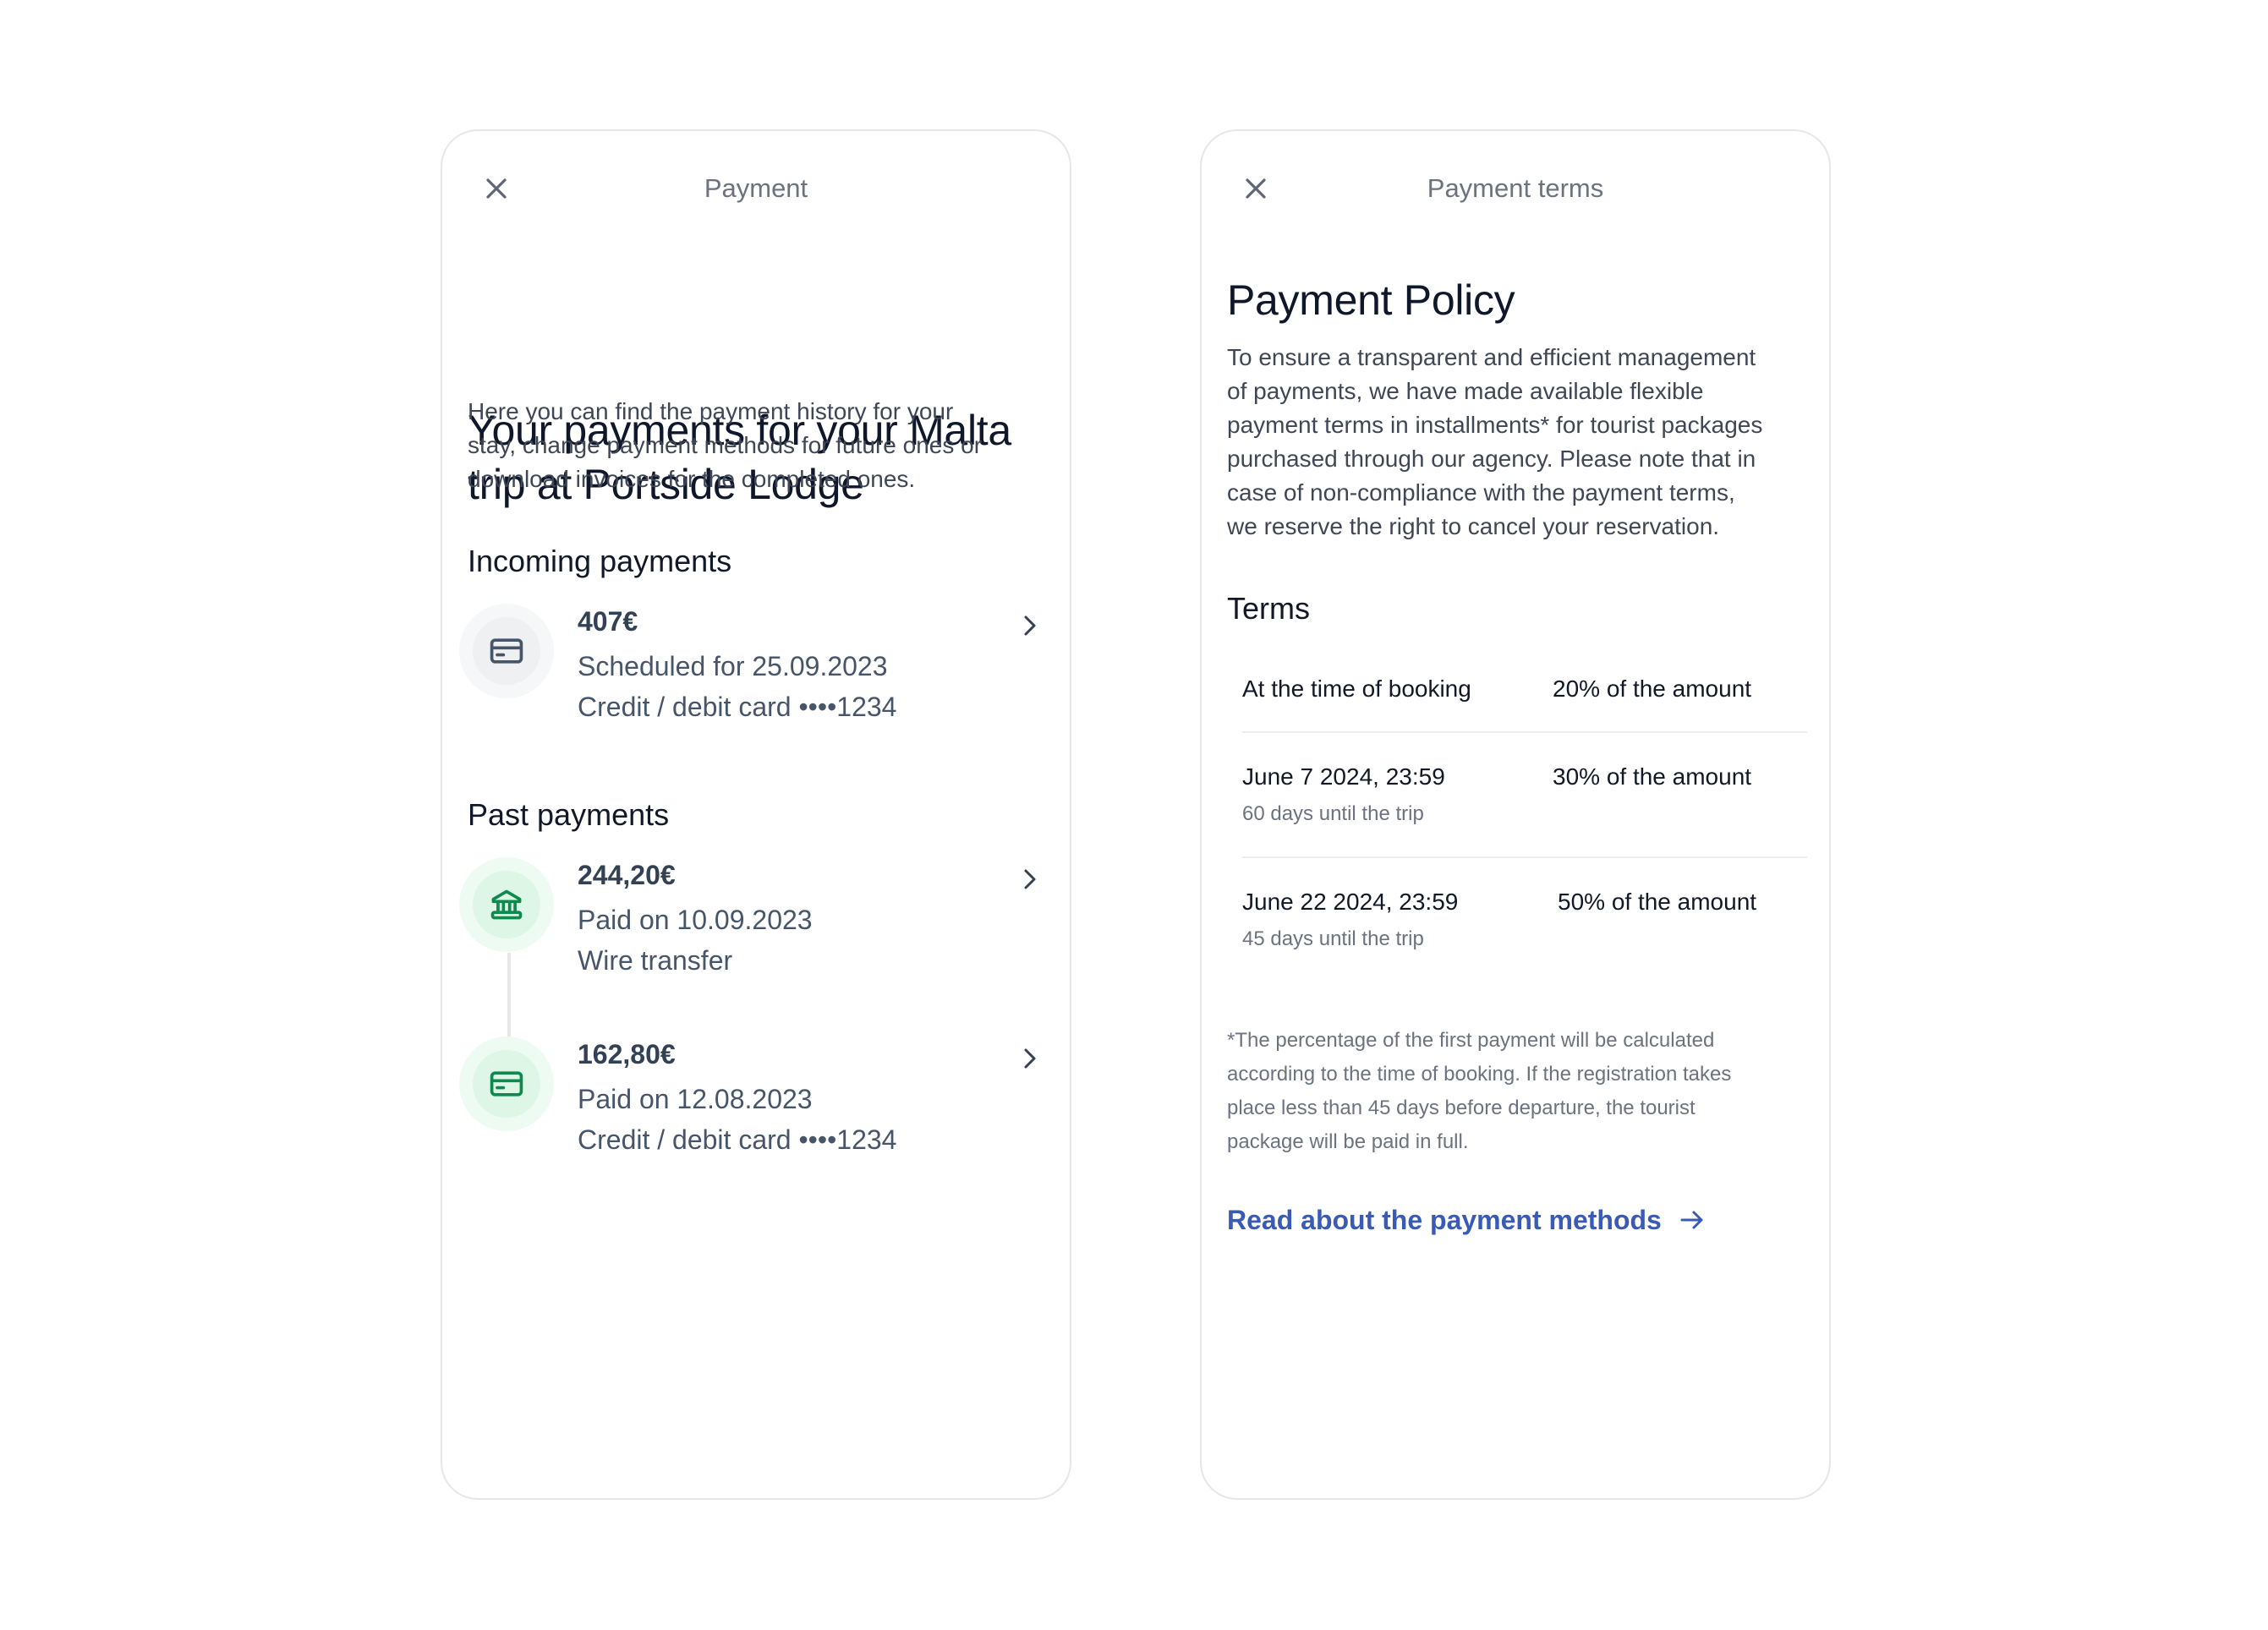 This screenshot has height=1630, width=2268. What do you see at coordinates (1371, 300) in the screenshot?
I see `page-title: Payment Policy` at bounding box center [1371, 300].